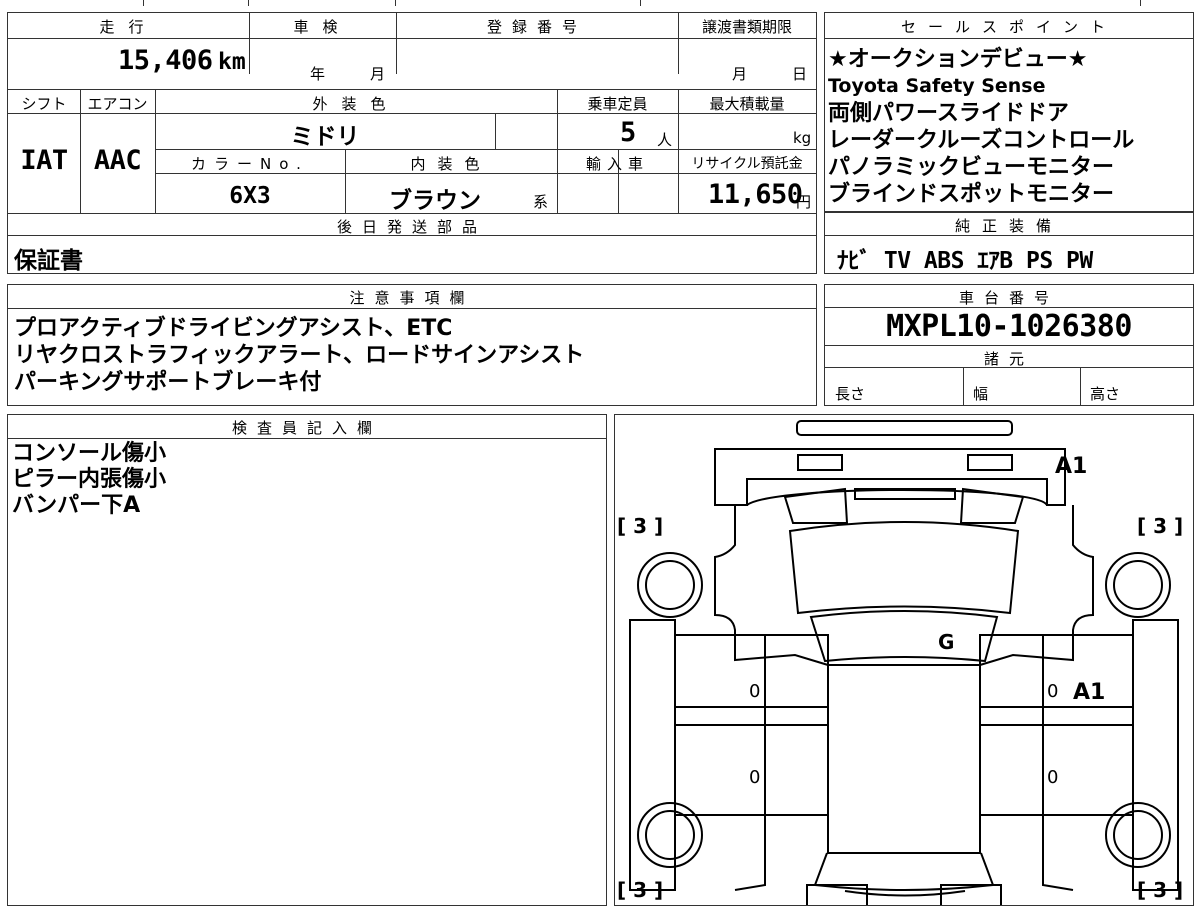  What do you see at coordinates (1009, 345) in the screenshot?
I see `chassis-box: 車台番号 MXPL10-1026380 諸元 長さ 幅 高さ` at bounding box center [1009, 345].